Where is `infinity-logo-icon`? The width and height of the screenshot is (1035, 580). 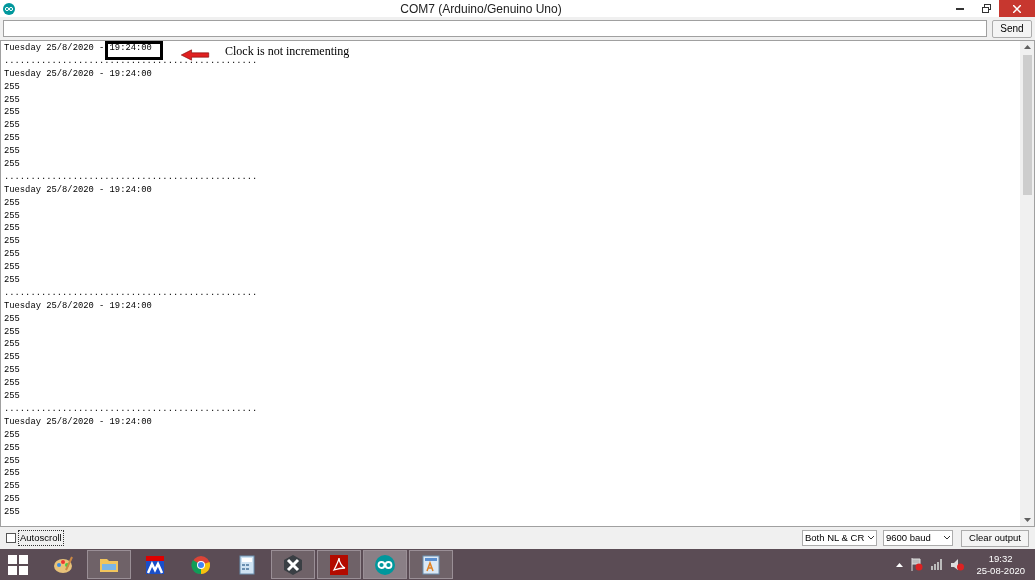 infinity-logo-icon is located at coordinates (385, 564).